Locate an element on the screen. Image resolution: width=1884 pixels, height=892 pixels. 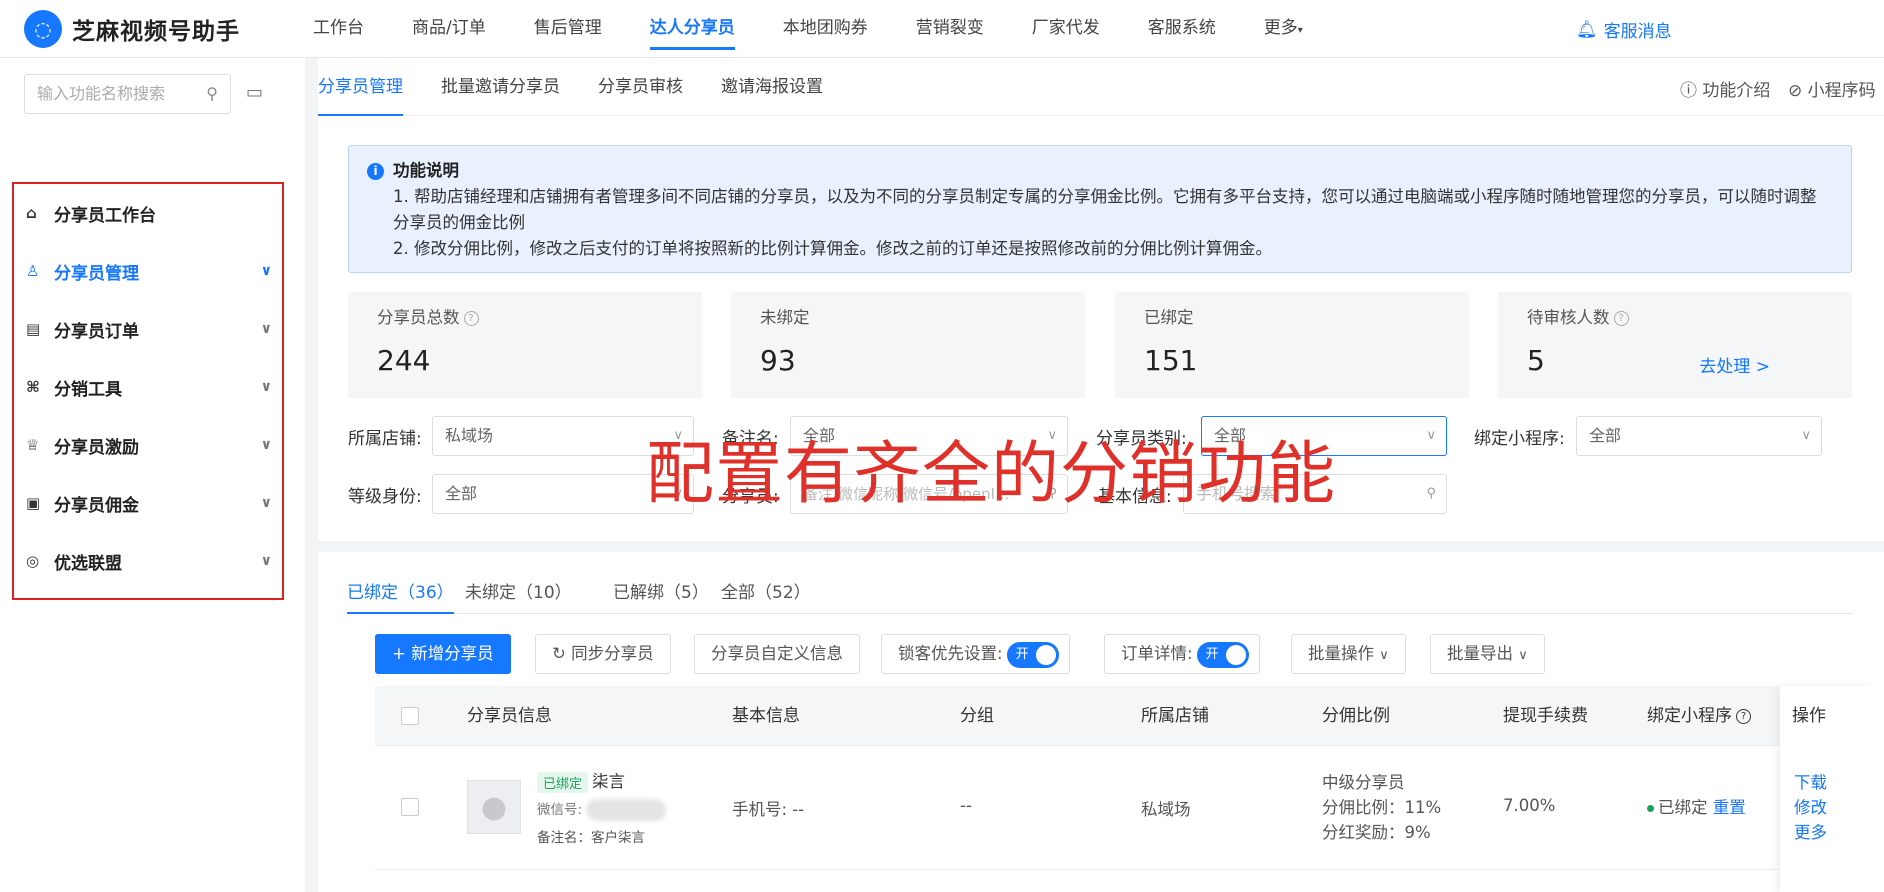
more-link: 更多 is located at coordinates (1810, 832).